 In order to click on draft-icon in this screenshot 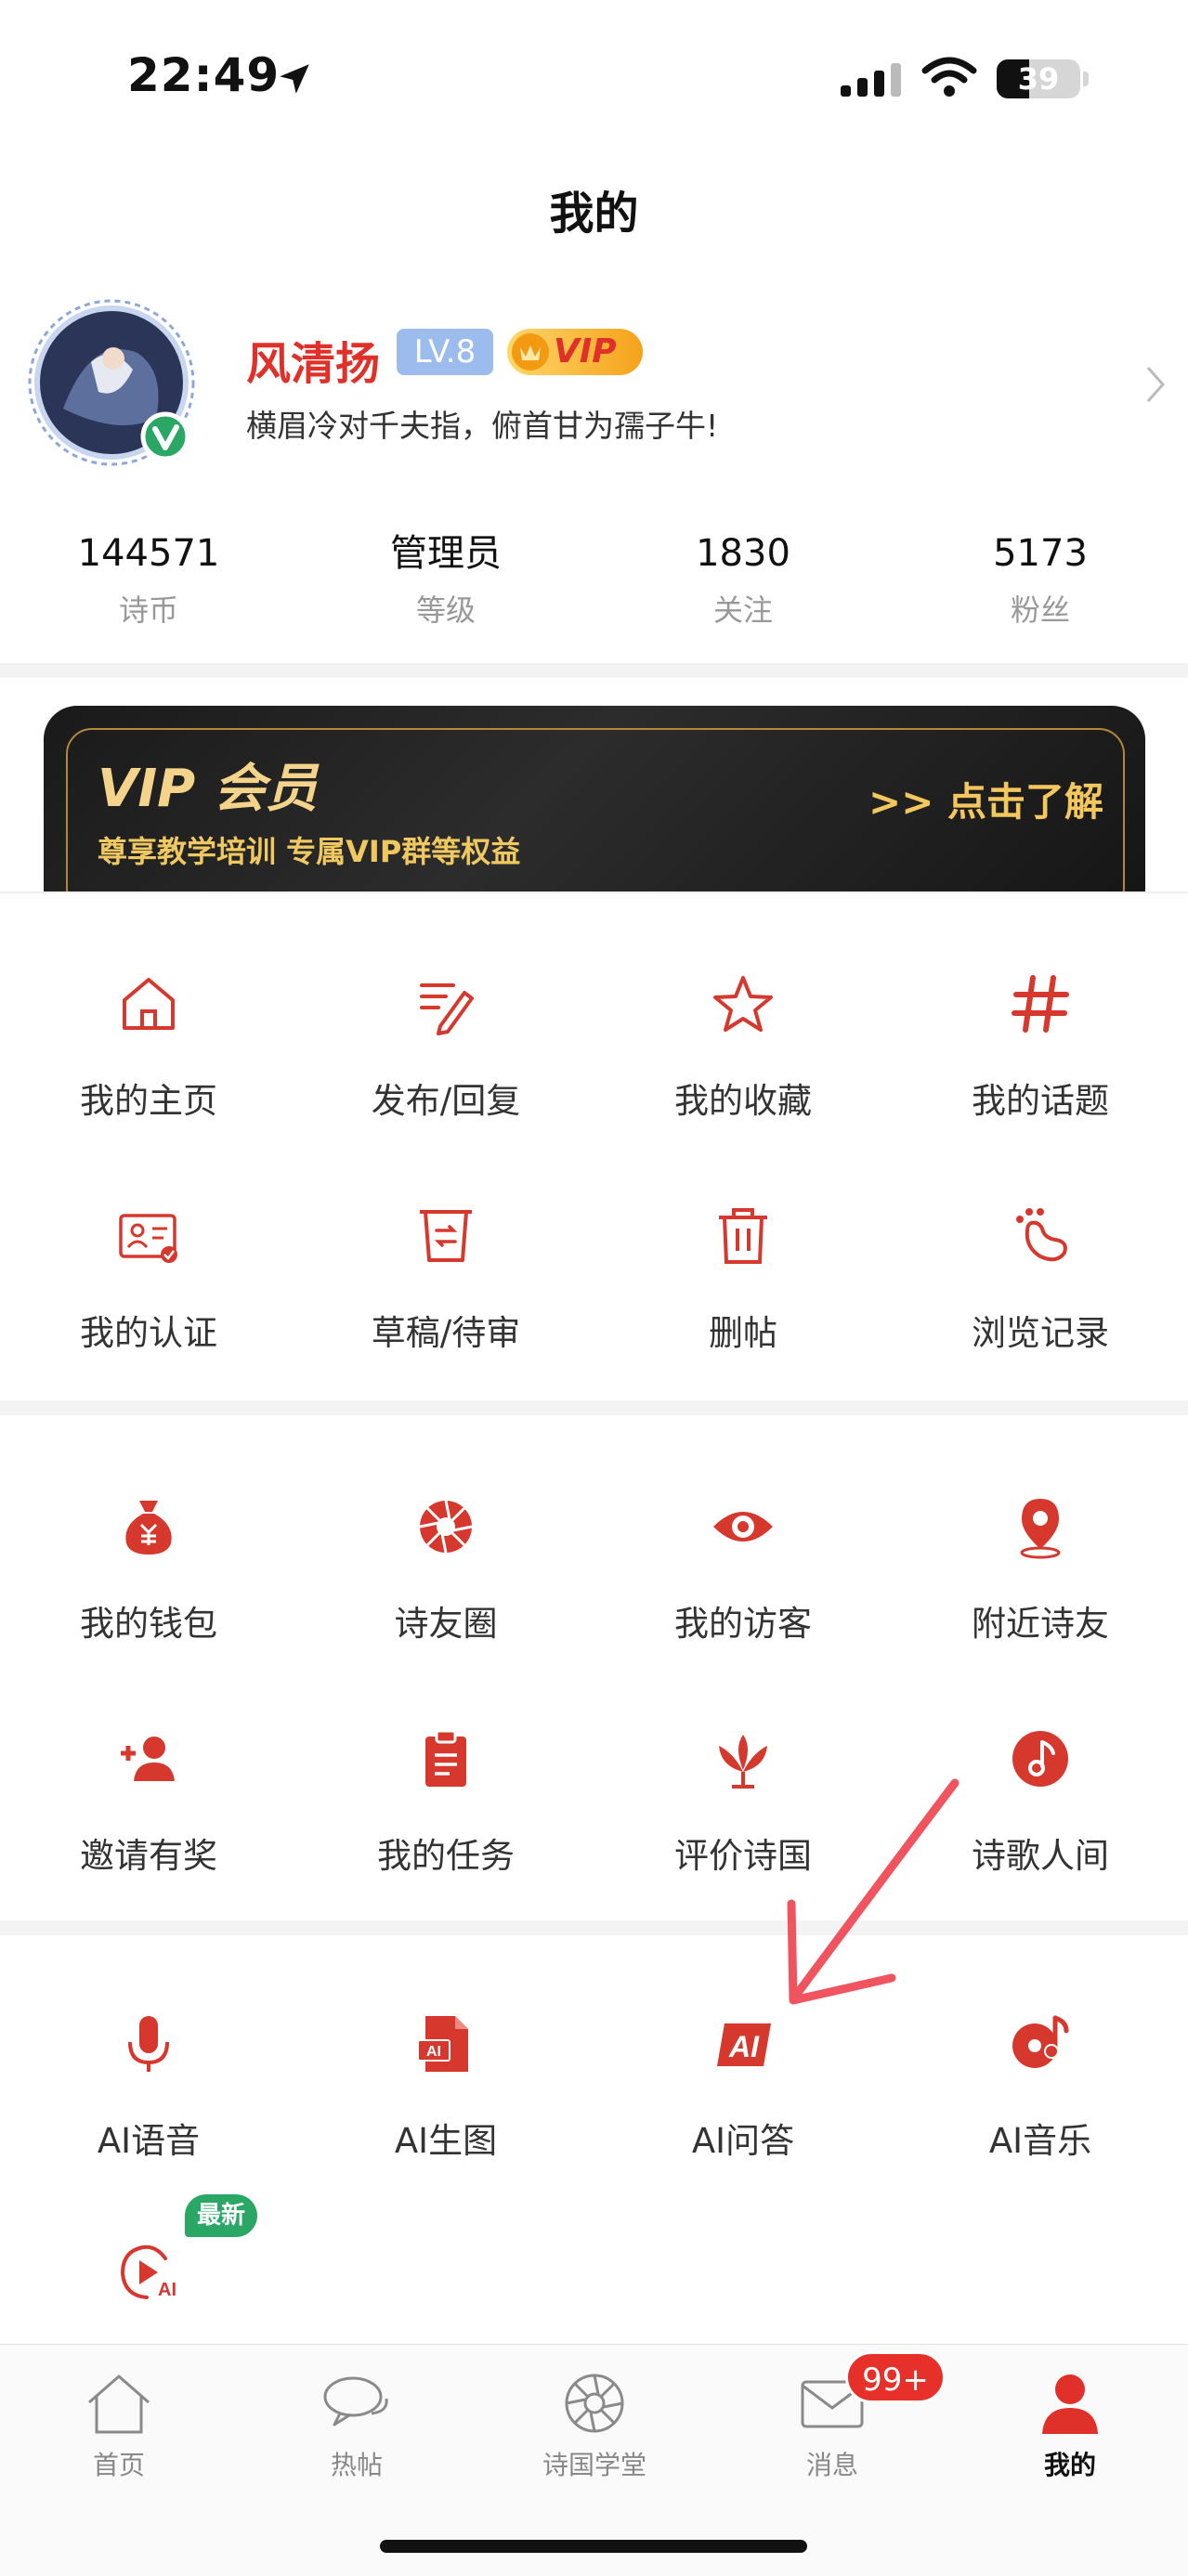, I will do `click(446, 1236)`.